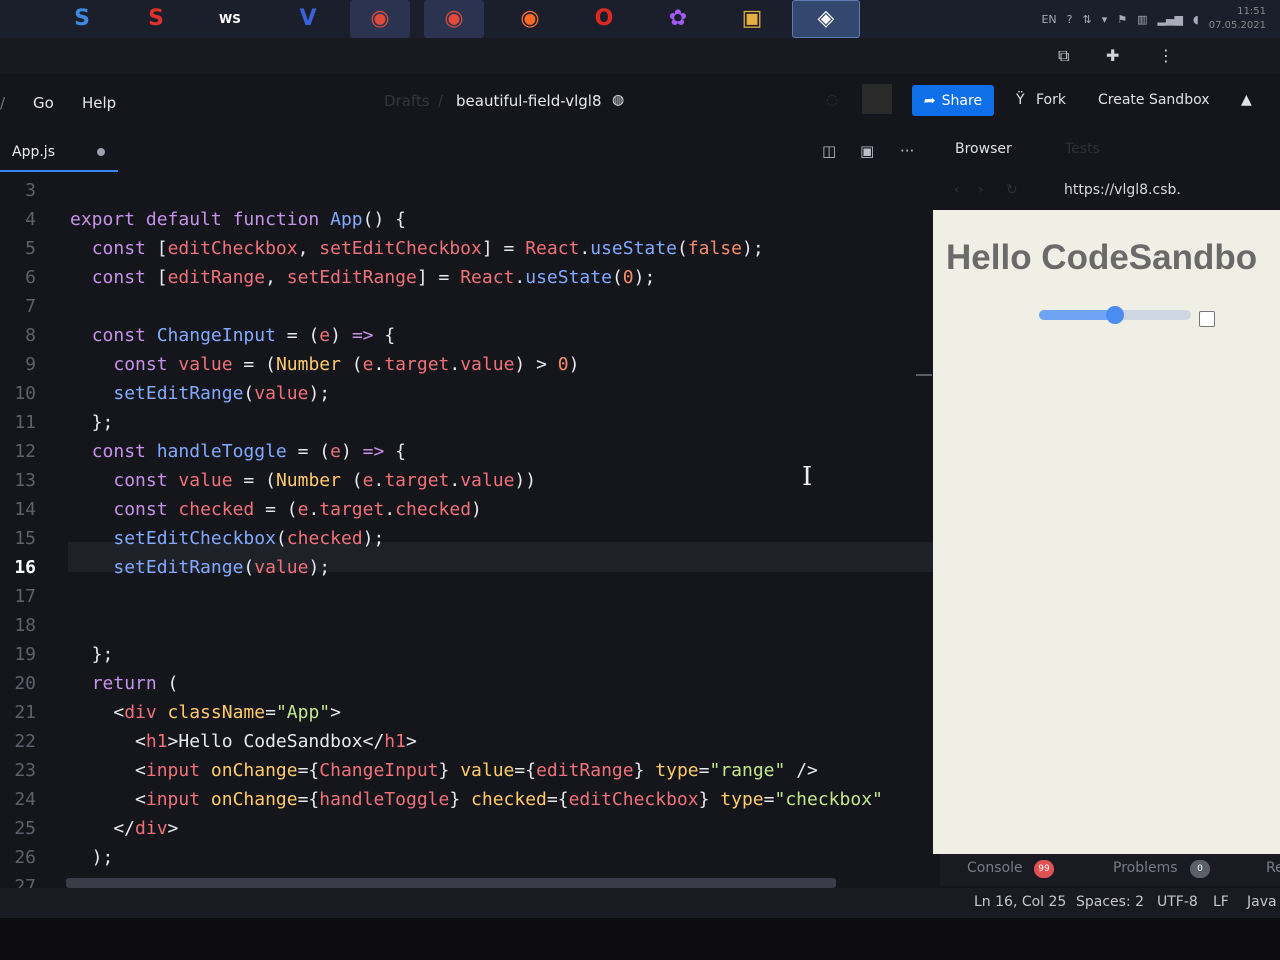 Image resolution: width=1280 pixels, height=960 pixels. What do you see at coordinates (30, 335) in the screenshot?
I see `line-number: 8` at bounding box center [30, 335].